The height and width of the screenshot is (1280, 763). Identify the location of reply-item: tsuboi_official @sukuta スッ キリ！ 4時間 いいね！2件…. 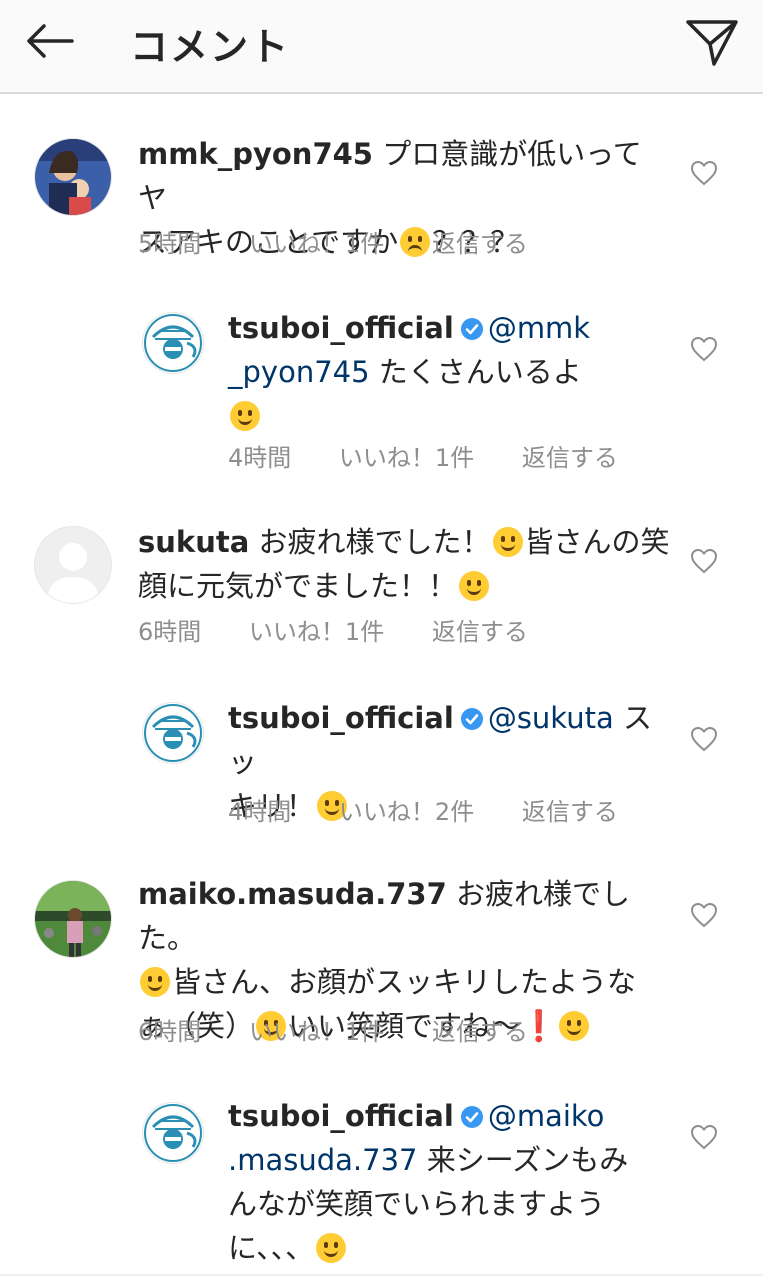
(381, 760).